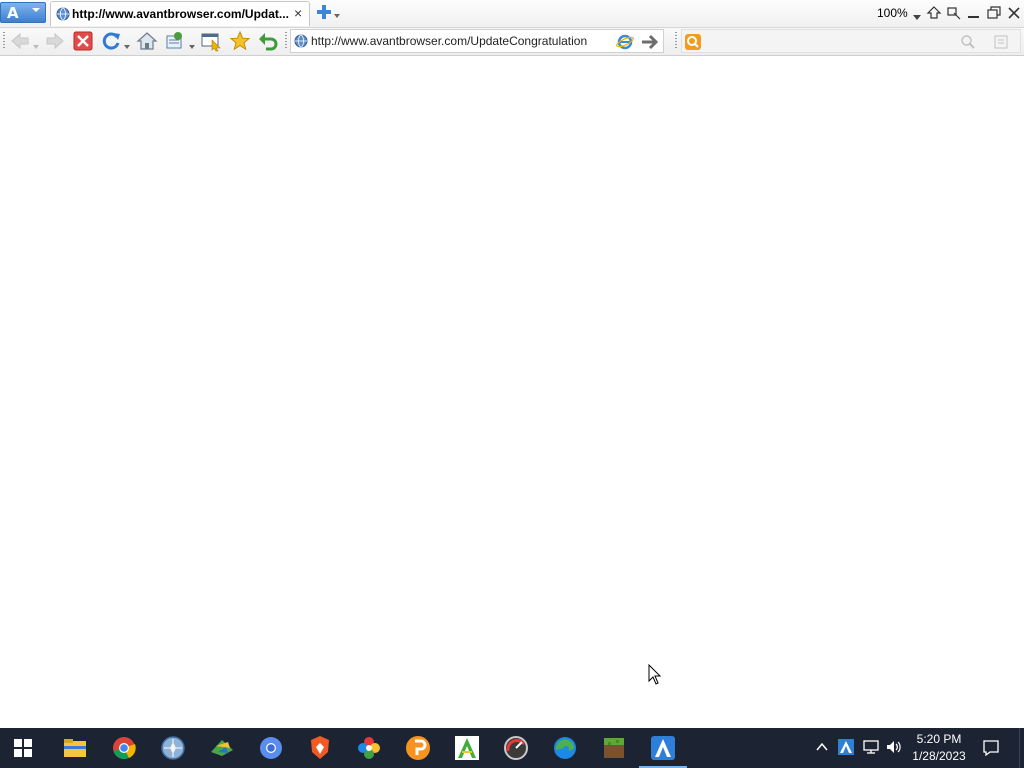 Image resolution: width=1024 pixels, height=768 pixels. I want to click on chromium-icon, so click(271, 748).